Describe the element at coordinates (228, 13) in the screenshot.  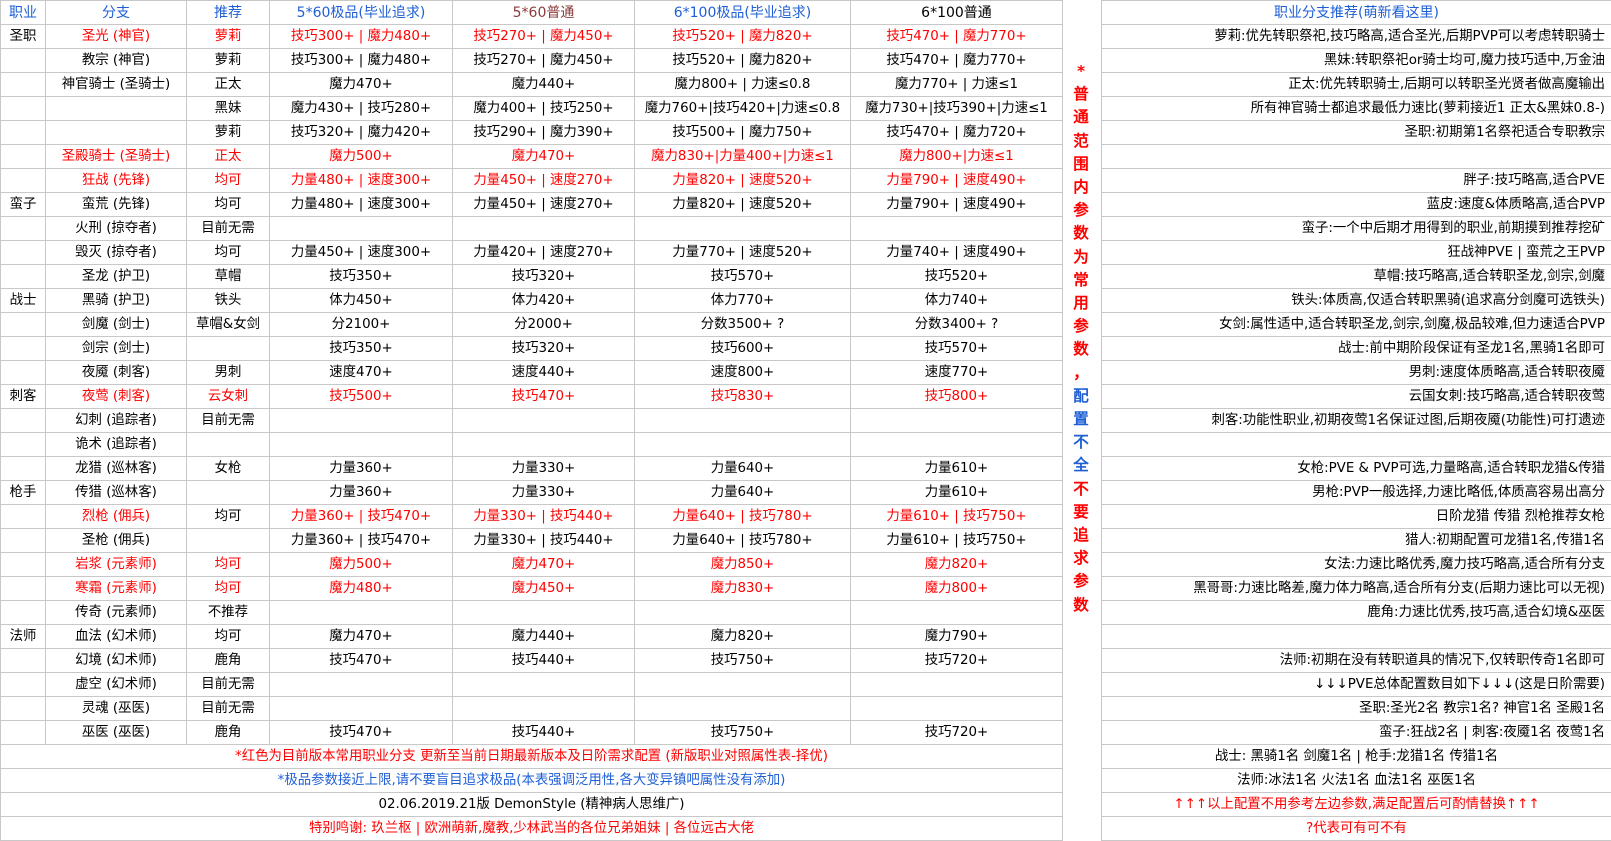
I see `header-cell: 推荐` at that location.